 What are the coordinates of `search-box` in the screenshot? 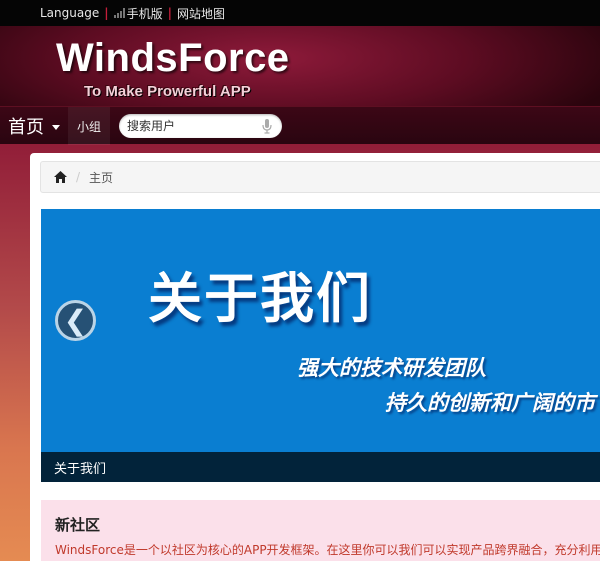 It's located at (200, 126).